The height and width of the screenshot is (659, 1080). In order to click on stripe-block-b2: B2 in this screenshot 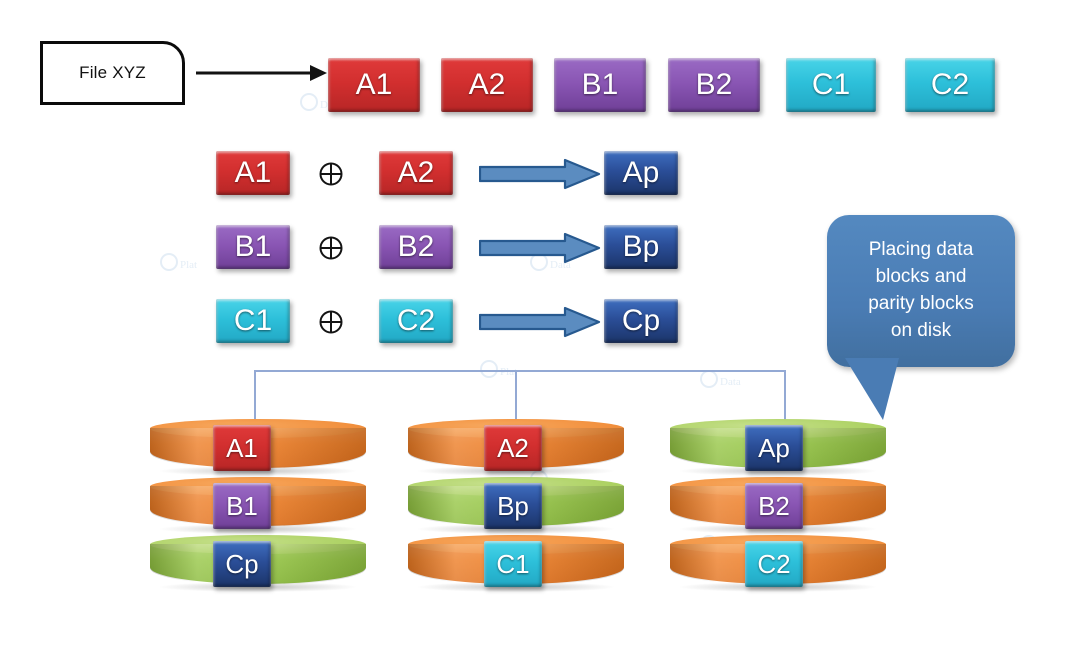, I will do `click(714, 85)`.